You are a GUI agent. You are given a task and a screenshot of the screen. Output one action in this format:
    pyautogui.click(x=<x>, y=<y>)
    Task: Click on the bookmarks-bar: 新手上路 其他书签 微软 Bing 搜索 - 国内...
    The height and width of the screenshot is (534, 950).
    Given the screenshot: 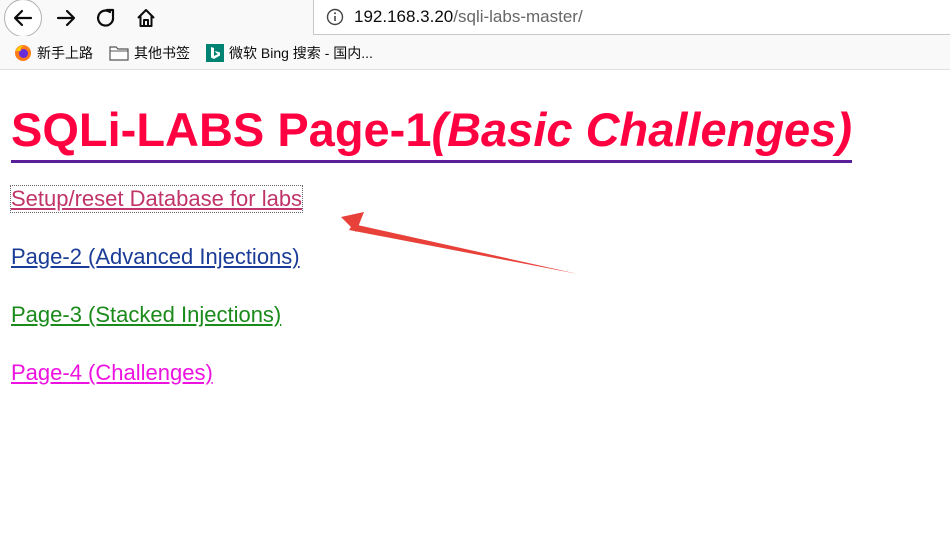 What is the action you would take?
    pyautogui.click(x=475, y=53)
    